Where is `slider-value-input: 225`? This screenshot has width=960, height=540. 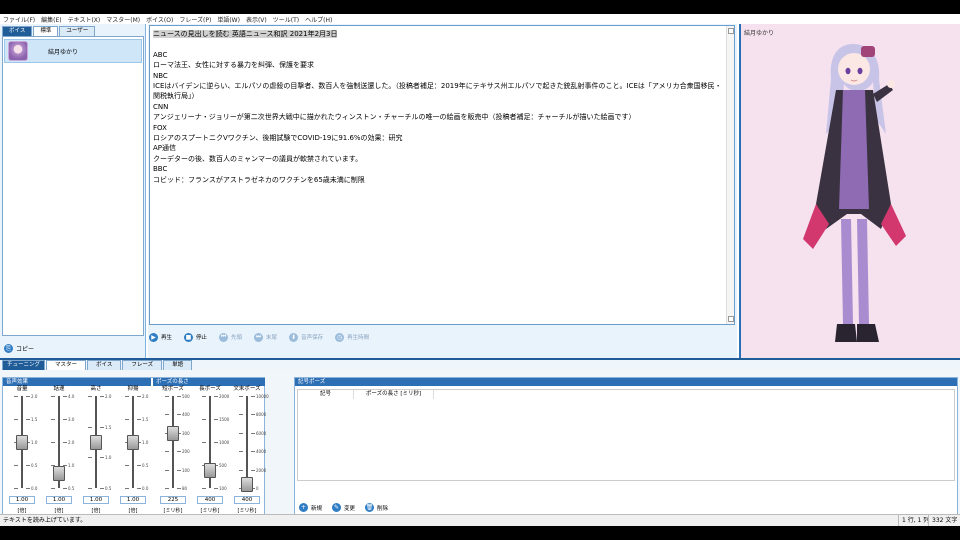 slider-value-input: 225 is located at coordinates (173, 500).